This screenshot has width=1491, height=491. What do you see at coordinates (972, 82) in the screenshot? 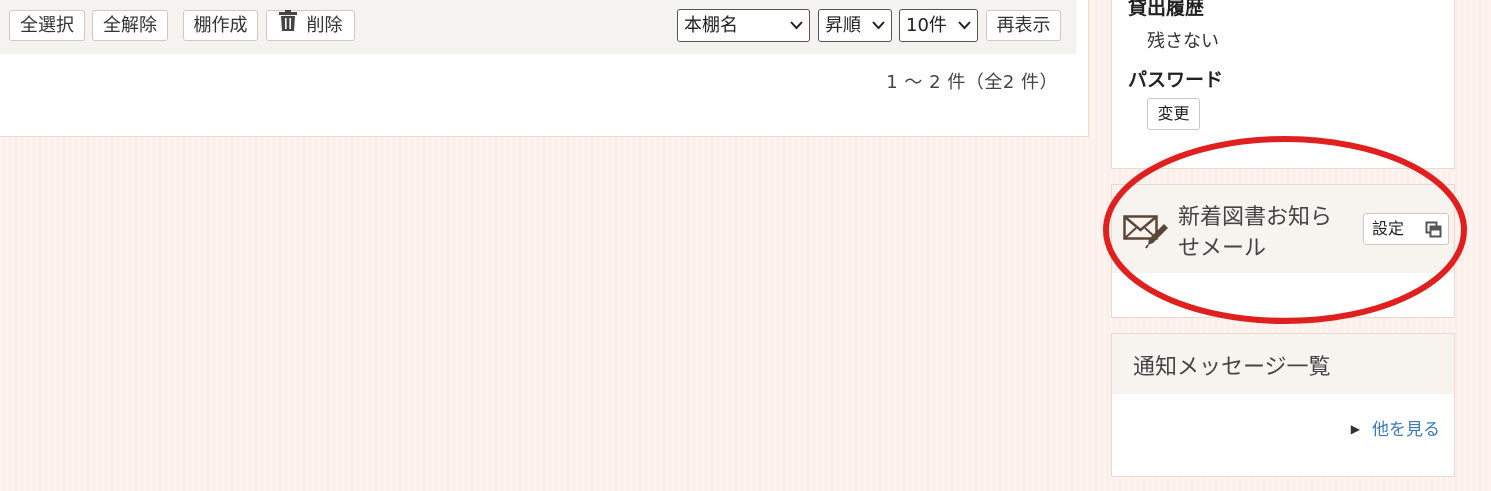
I see `result-count: 1 〜 2 件（全2 件）` at bounding box center [972, 82].